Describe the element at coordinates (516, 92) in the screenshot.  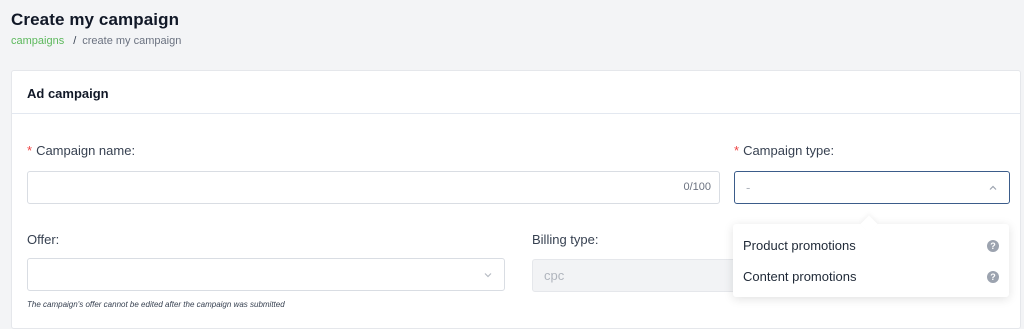
I see `card-title: Ad campaign` at that location.